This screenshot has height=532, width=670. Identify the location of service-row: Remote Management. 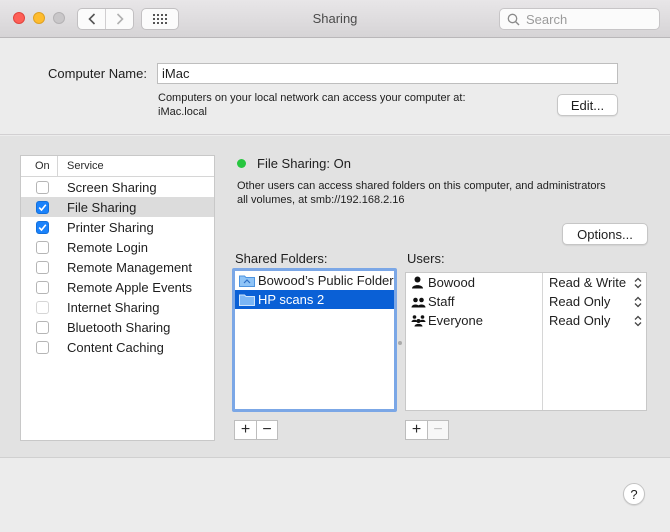
(117, 267).